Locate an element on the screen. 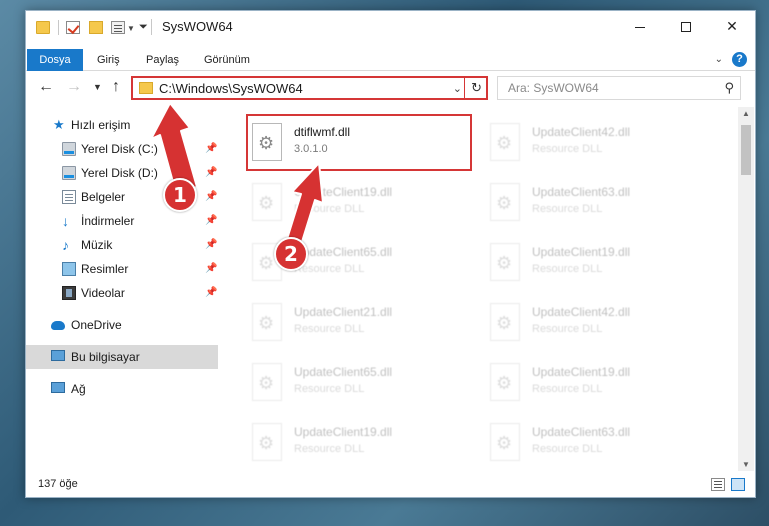 The width and height of the screenshot is (769, 526). star-icon: ★ is located at coordinates (59, 124).